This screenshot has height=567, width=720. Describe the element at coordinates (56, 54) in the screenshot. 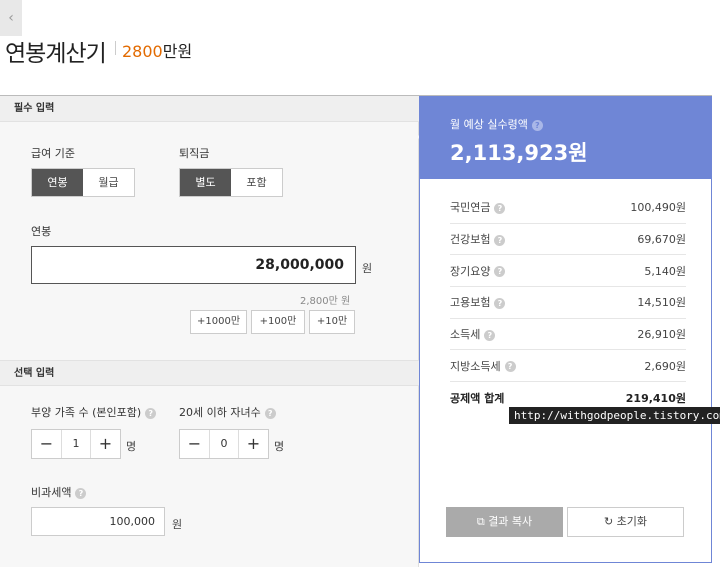

I see `page-title: 연봉계산기` at that location.